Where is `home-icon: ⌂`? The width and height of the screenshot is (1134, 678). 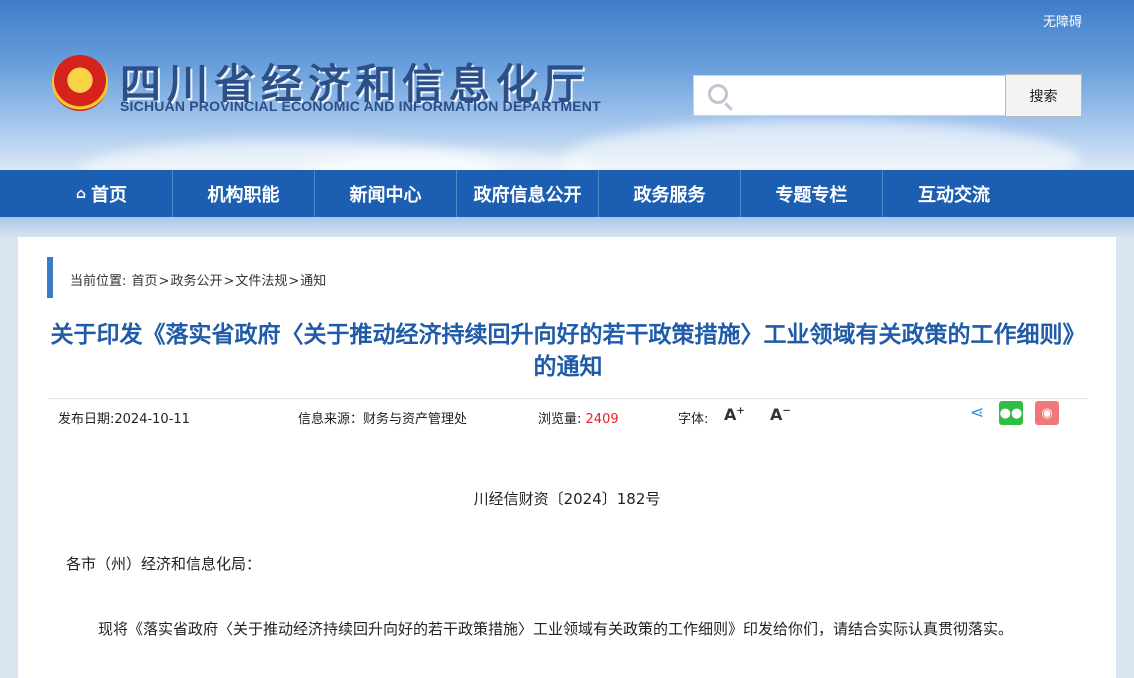 home-icon: ⌂ is located at coordinates (81, 193).